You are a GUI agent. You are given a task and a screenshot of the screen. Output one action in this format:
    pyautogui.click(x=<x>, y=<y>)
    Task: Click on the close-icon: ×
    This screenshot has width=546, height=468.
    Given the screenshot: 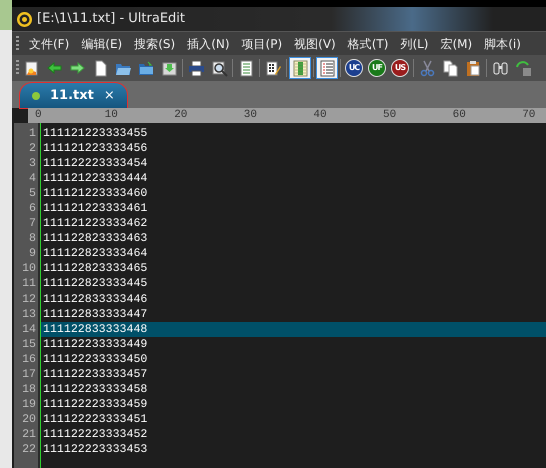 What is the action you would take?
    pyautogui.click(x=109, y=96)
    